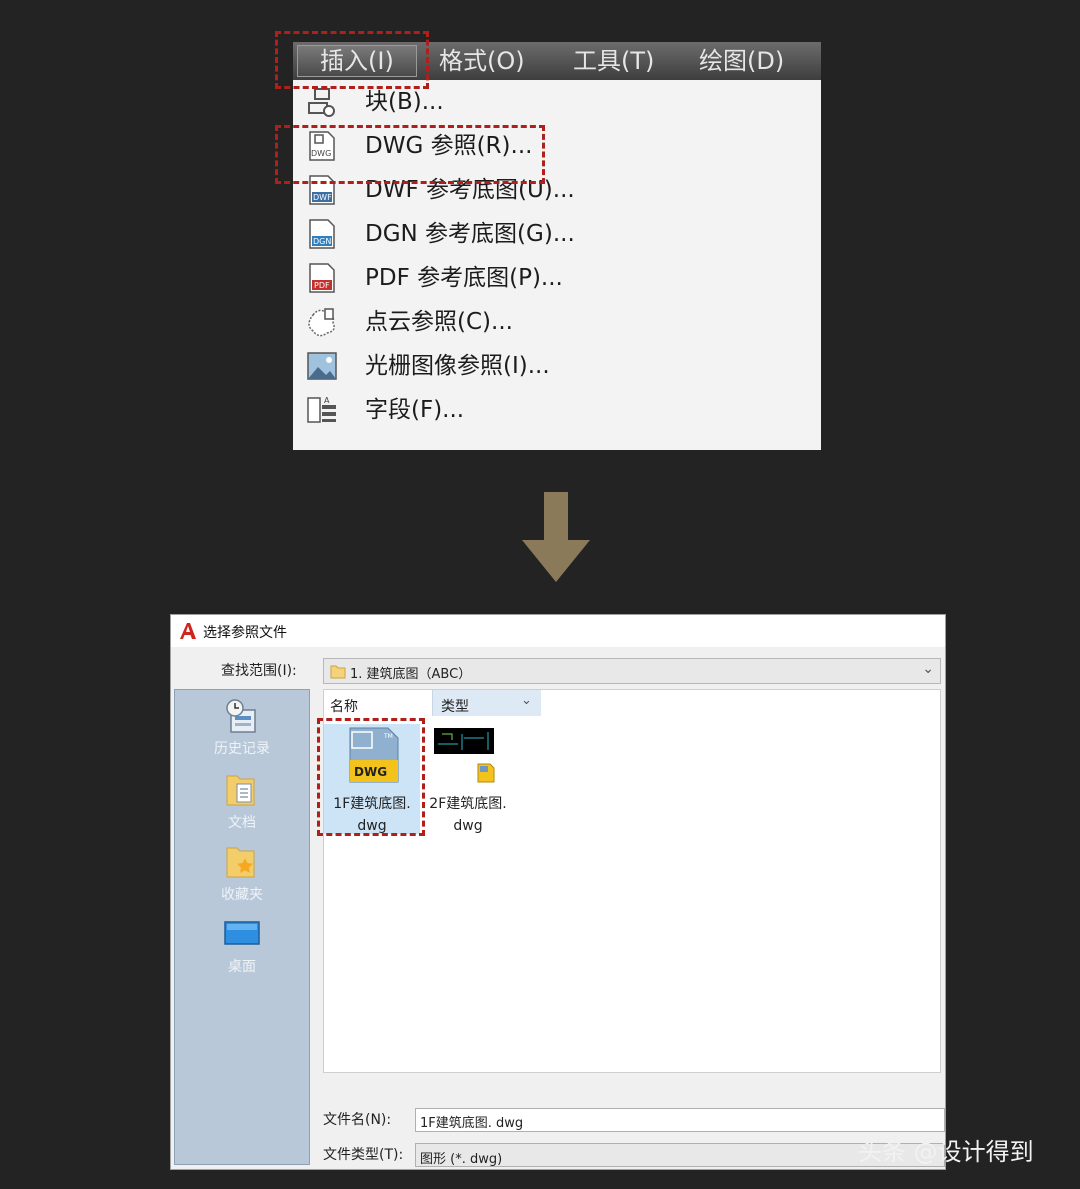 Image resolution: width=1080 pixels, height=1189 pixels. Describe the element at coordinates (322, 234) in the screenshot. I see `dgn-file-icon: DGN` at that location.